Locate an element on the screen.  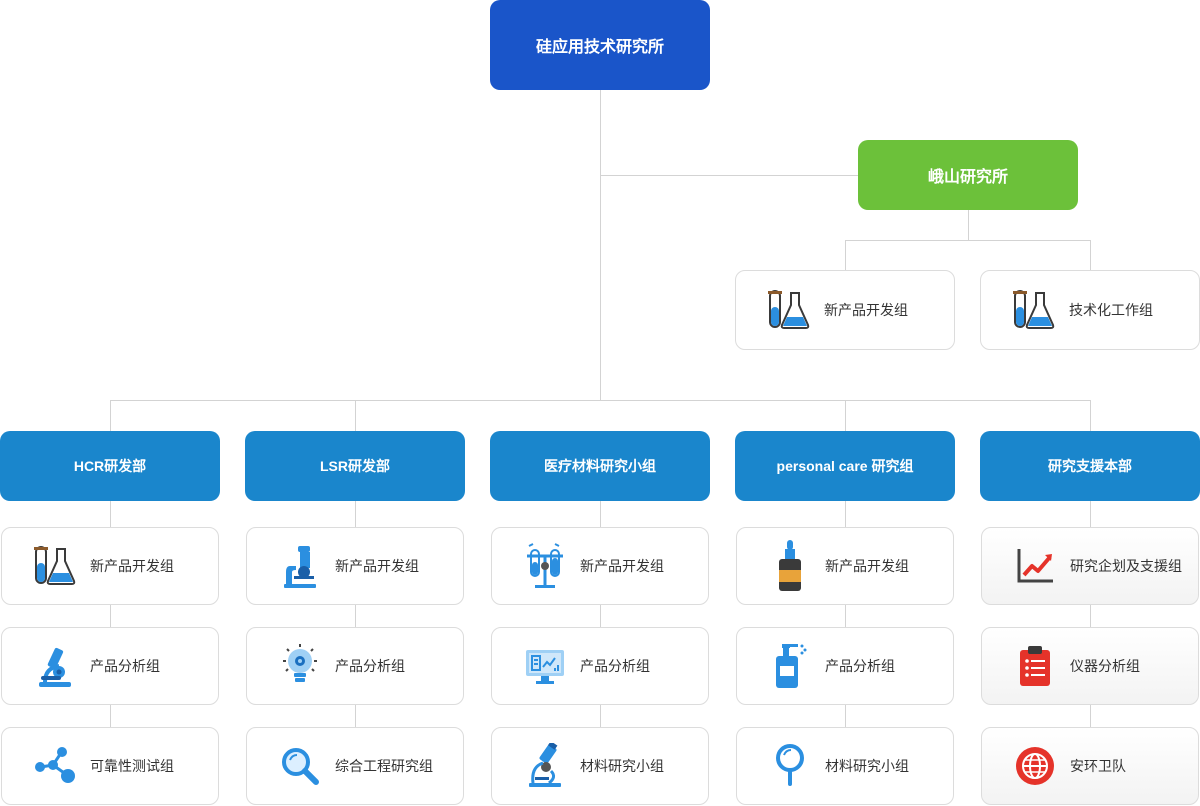
connector-branch-left is located at coordinates (845, 255).